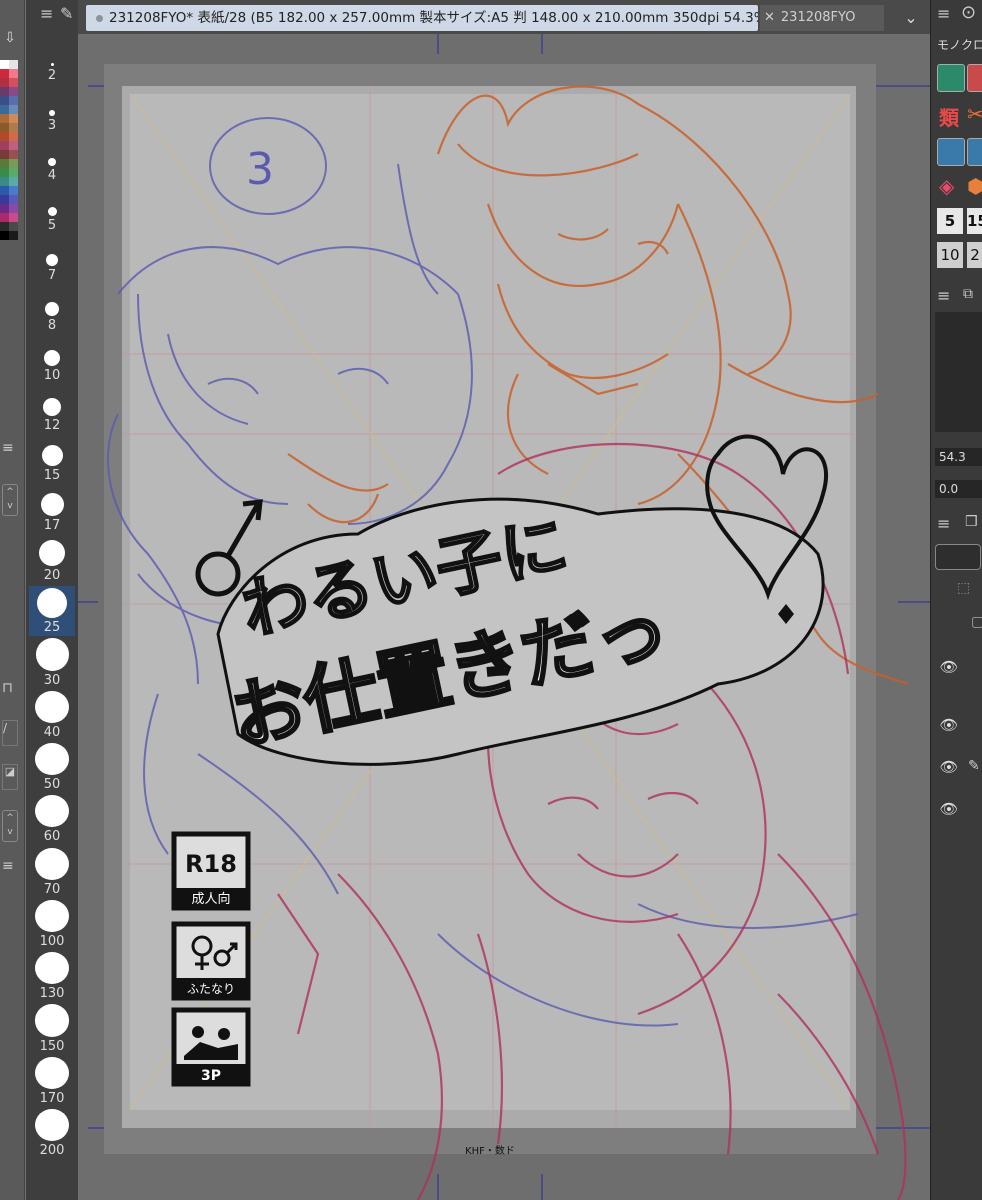 The height and width of the screenshot is (1200, 982). What do you see at coordinates (7, 688) in the screenshot?
I see `lock-icon: ⊓` at bounding box center [7, 688].